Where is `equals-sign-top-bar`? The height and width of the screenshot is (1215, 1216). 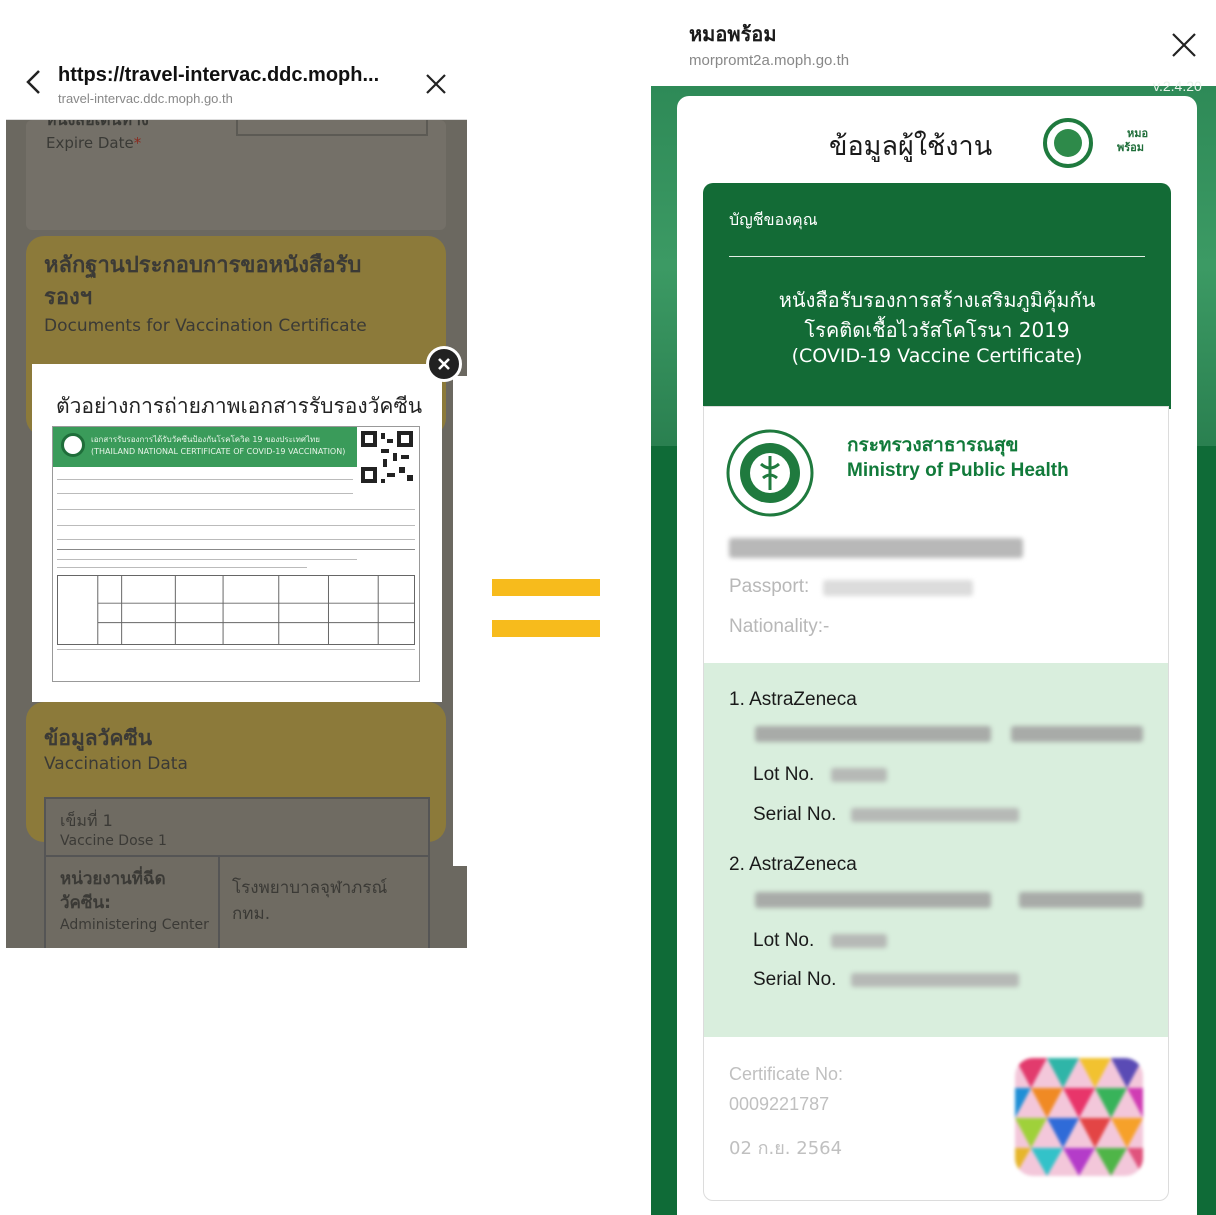
equals-sign-top-bar is located at coordinates (546, 587).